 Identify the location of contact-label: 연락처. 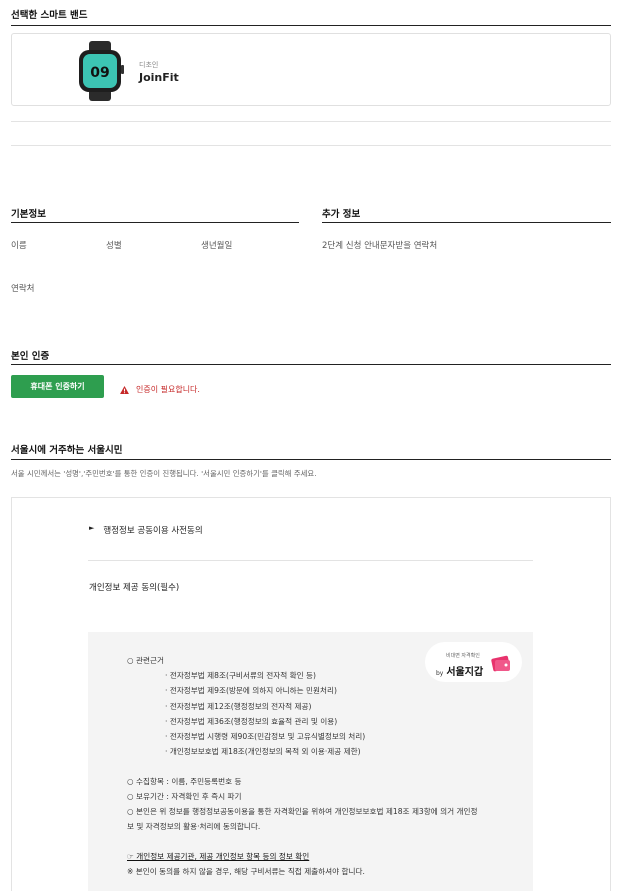
(23, 289).